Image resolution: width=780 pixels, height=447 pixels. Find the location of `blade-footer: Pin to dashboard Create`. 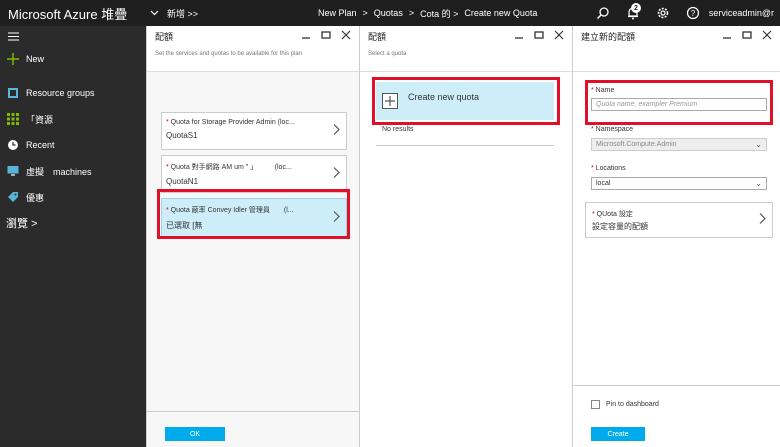

blade-footer: Pin to dashboard Create is located at coordinates (676, 416).